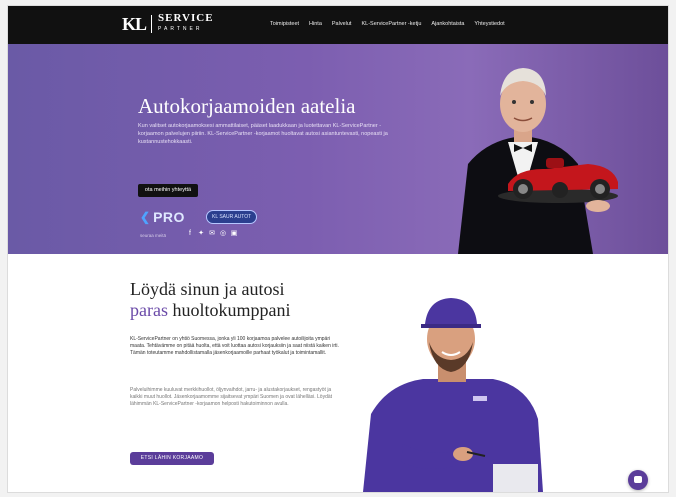 The image size is (676, 497). I want to click on chat-button, so click(638, 480).